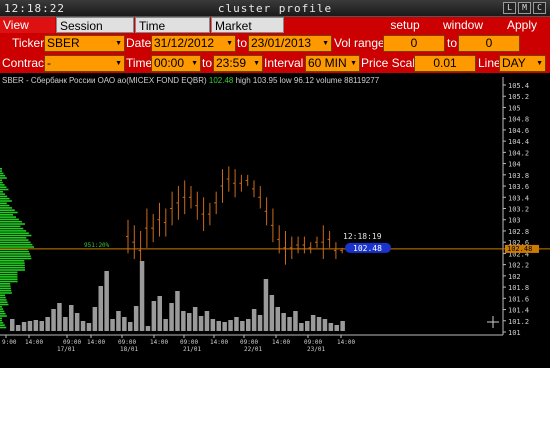  I want to click on price-scale-label: Price Scale, so click(391, 63).